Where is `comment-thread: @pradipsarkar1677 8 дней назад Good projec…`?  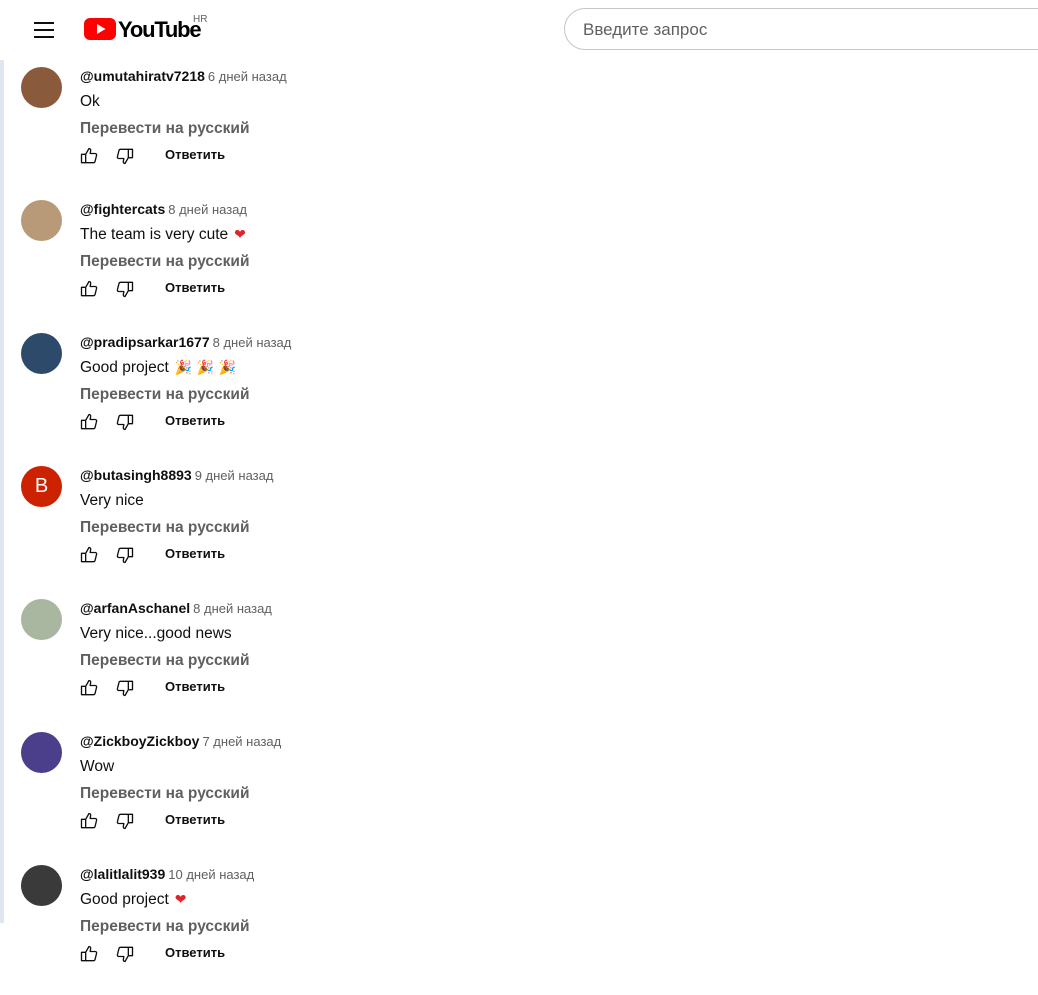 comment-thread: @pradipsarkar1677 8 дней назад Good projec… is located at coordinates (519, 398).